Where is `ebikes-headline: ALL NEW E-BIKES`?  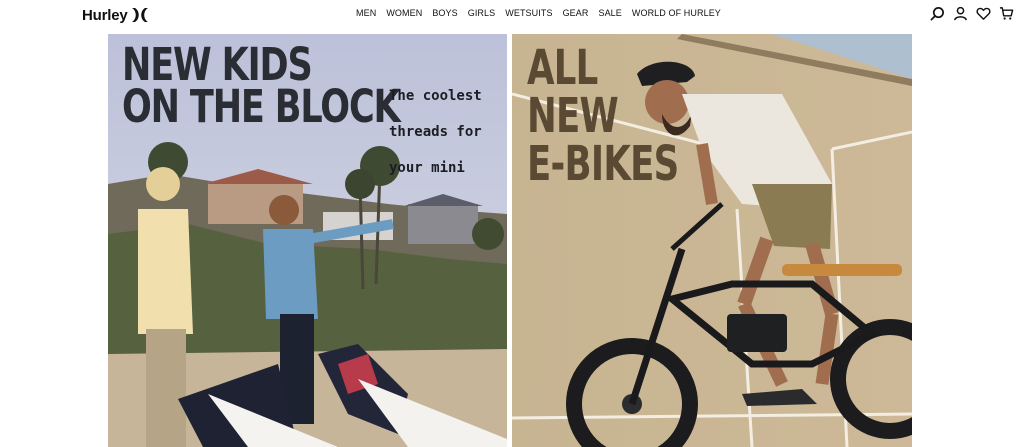 ebikes-headline: ALL NEW E-BIKES is located at coordinates (603, 116).